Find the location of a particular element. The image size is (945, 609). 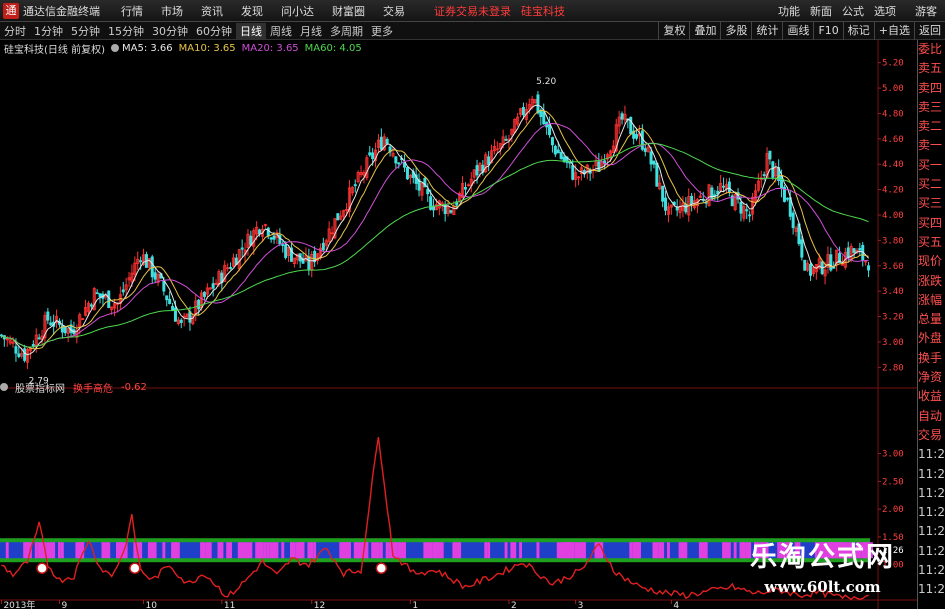

side-item: 现价 is located at coordinates (930, 261).